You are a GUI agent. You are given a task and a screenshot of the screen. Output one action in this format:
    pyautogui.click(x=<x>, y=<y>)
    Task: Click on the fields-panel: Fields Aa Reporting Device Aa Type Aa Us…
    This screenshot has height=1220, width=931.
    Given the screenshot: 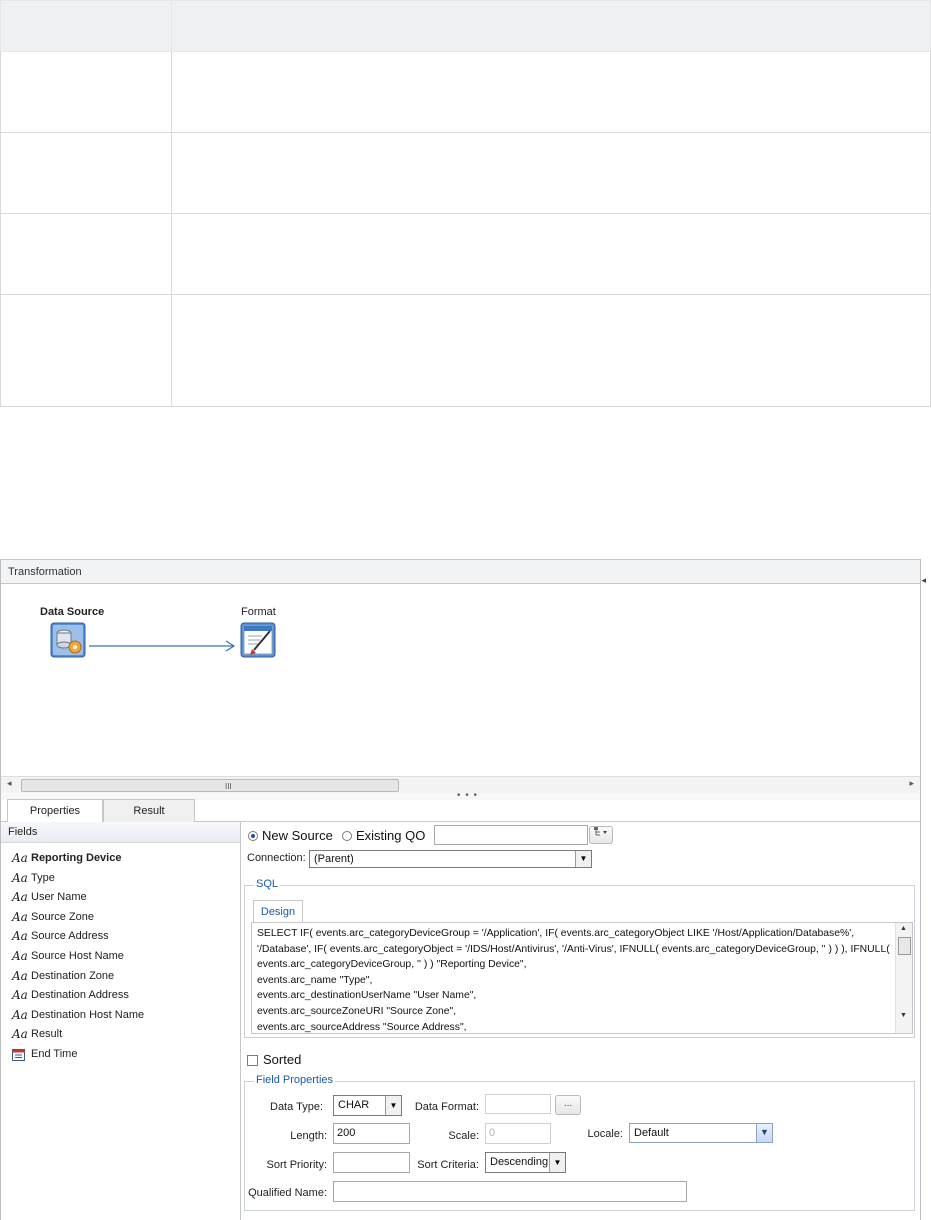 What is the action you would take?
    pyautogui.click(x=121, y=1021)
    